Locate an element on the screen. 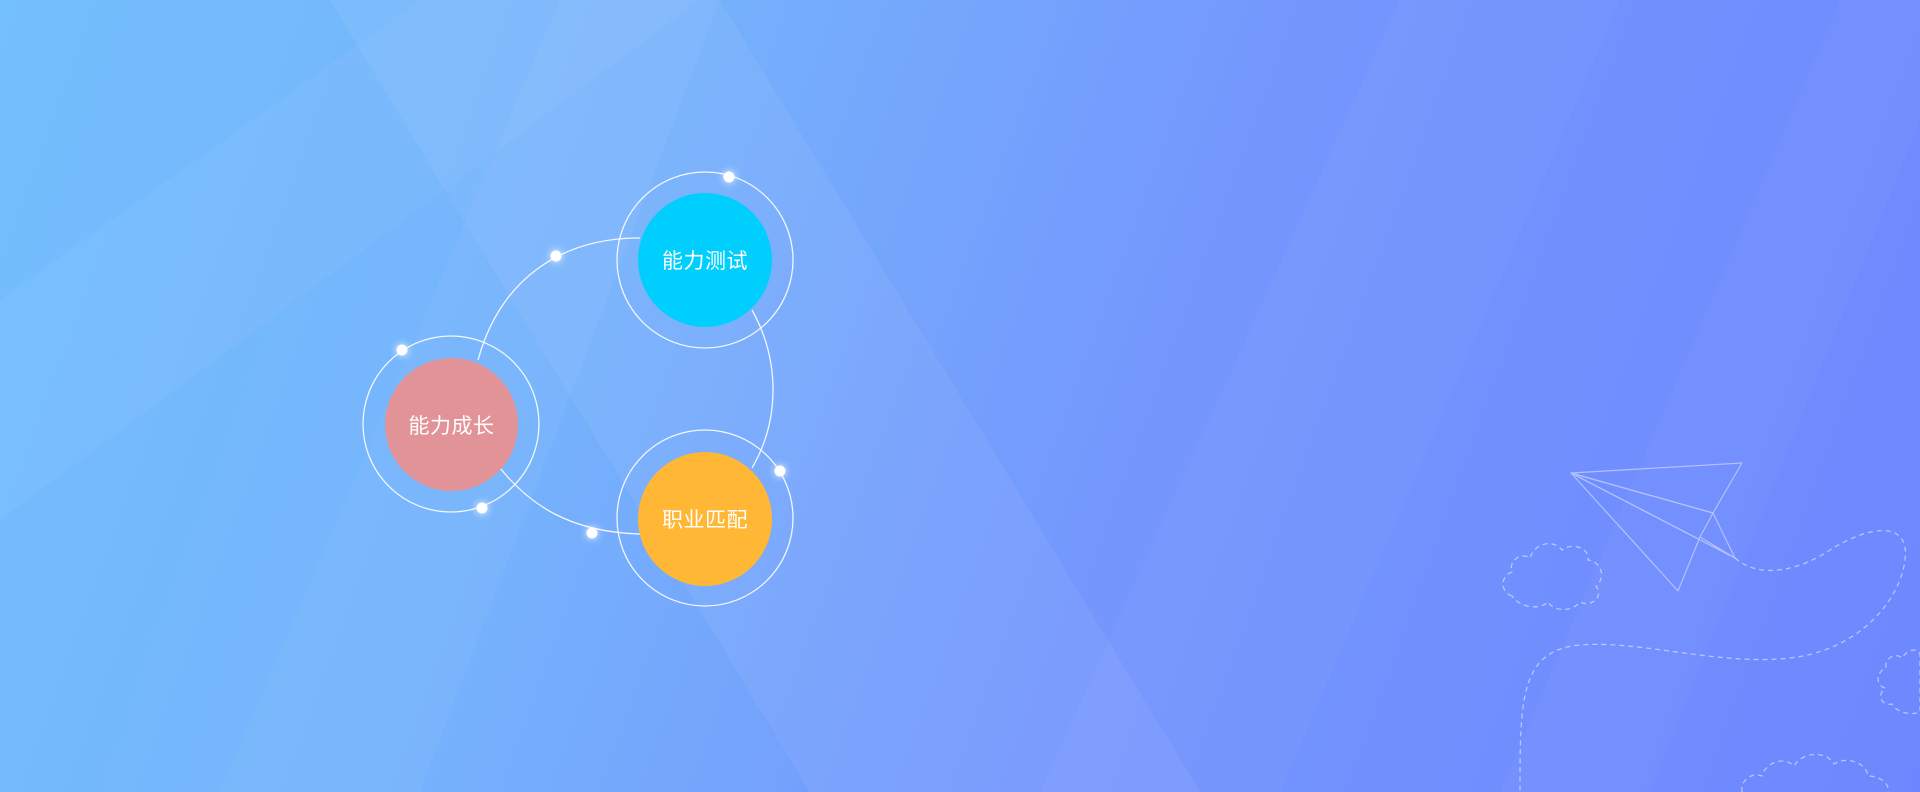  decoration-layer is located at coordinates (1711, 627).